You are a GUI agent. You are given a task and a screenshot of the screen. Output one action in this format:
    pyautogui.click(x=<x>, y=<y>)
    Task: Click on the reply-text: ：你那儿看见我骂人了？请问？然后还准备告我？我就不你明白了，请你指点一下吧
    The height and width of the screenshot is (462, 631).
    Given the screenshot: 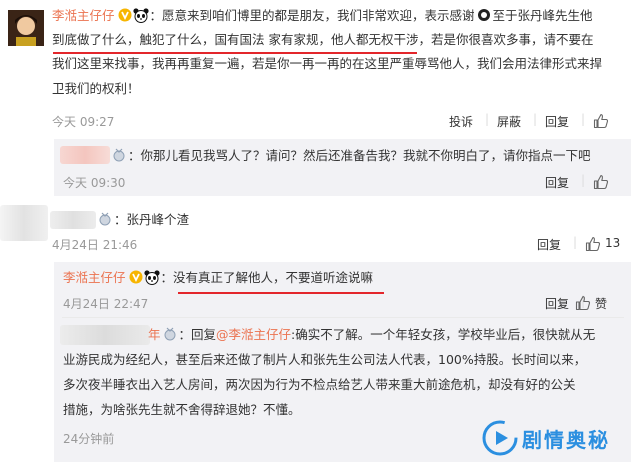 What is the action you would take?
    pyautogui.click(x=359, y=155)
    